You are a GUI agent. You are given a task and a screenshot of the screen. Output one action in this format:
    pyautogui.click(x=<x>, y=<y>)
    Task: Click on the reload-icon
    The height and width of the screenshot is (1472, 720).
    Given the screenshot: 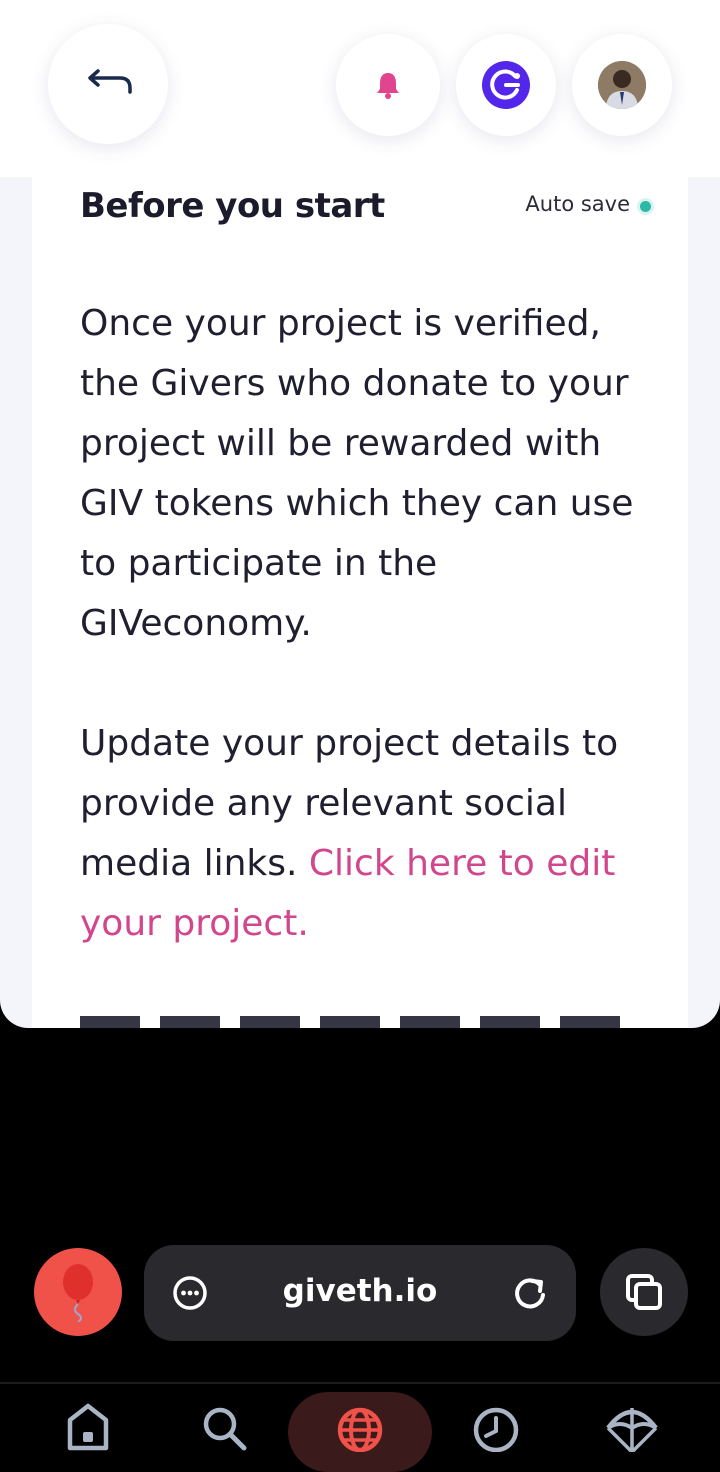 What is the action you would take?
    pyautogui.click(x=530, y=1293)
    